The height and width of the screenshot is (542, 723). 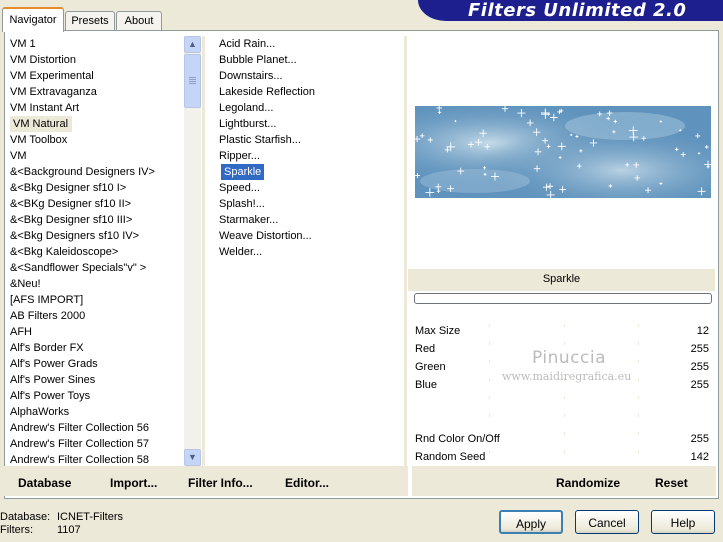 What do you see at coordinates (48, 316) in the screenshot?
I see `category-label: AB Filters 2000` at bounding box center [48, 316].